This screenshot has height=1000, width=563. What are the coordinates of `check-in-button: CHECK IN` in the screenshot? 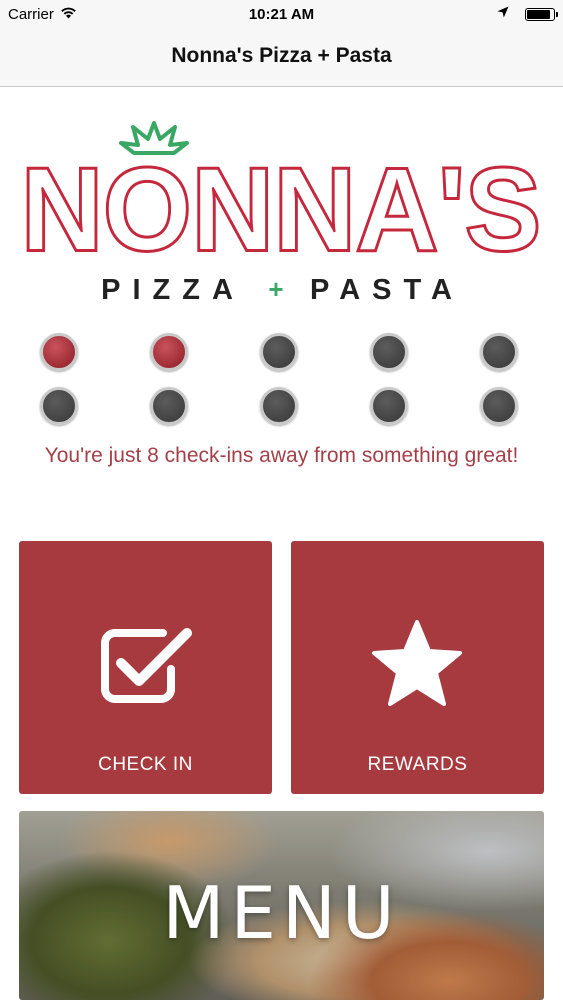 It's located at (145, 667).